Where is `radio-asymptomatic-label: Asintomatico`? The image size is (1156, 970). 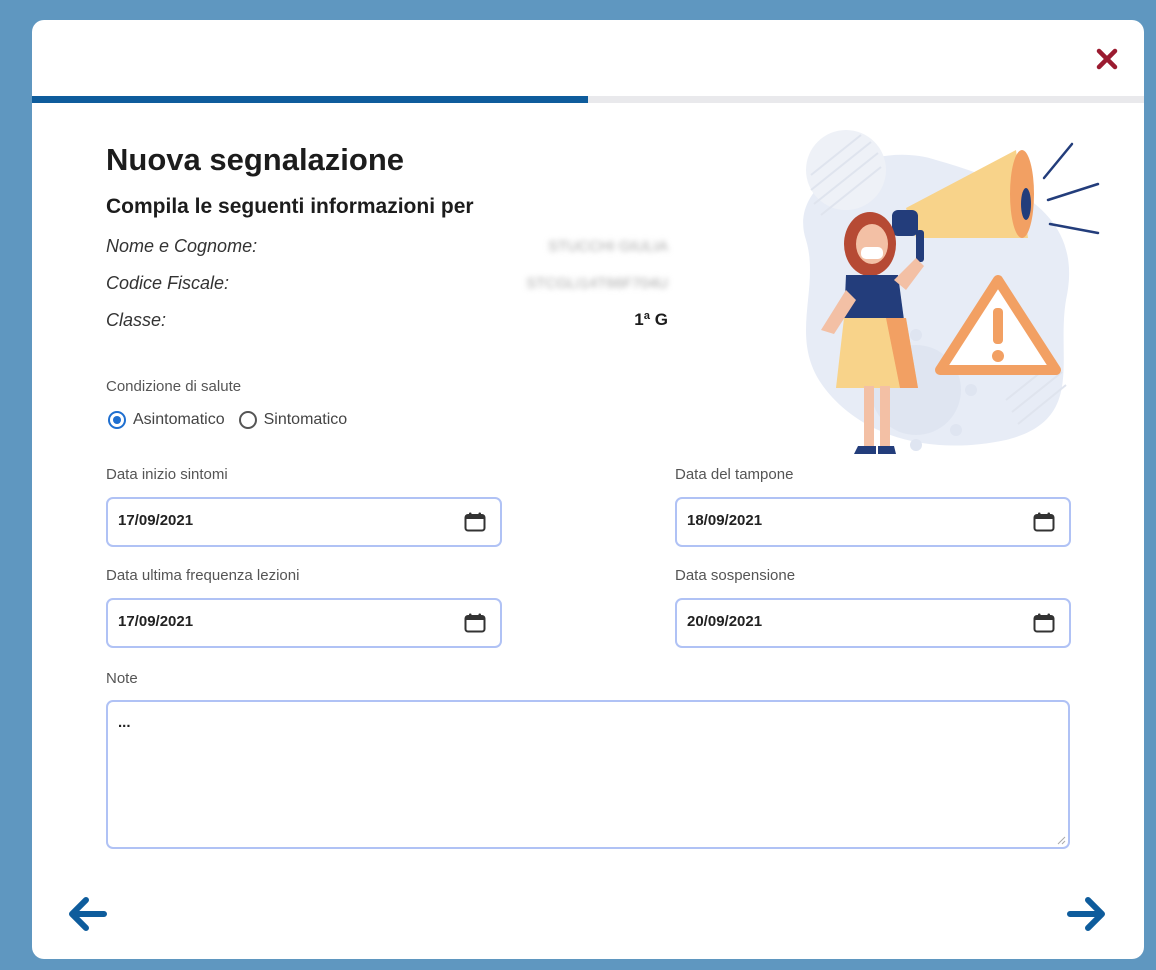 radio-asymptomatic-label: Asintomatico is located at coordinates (179, 420).